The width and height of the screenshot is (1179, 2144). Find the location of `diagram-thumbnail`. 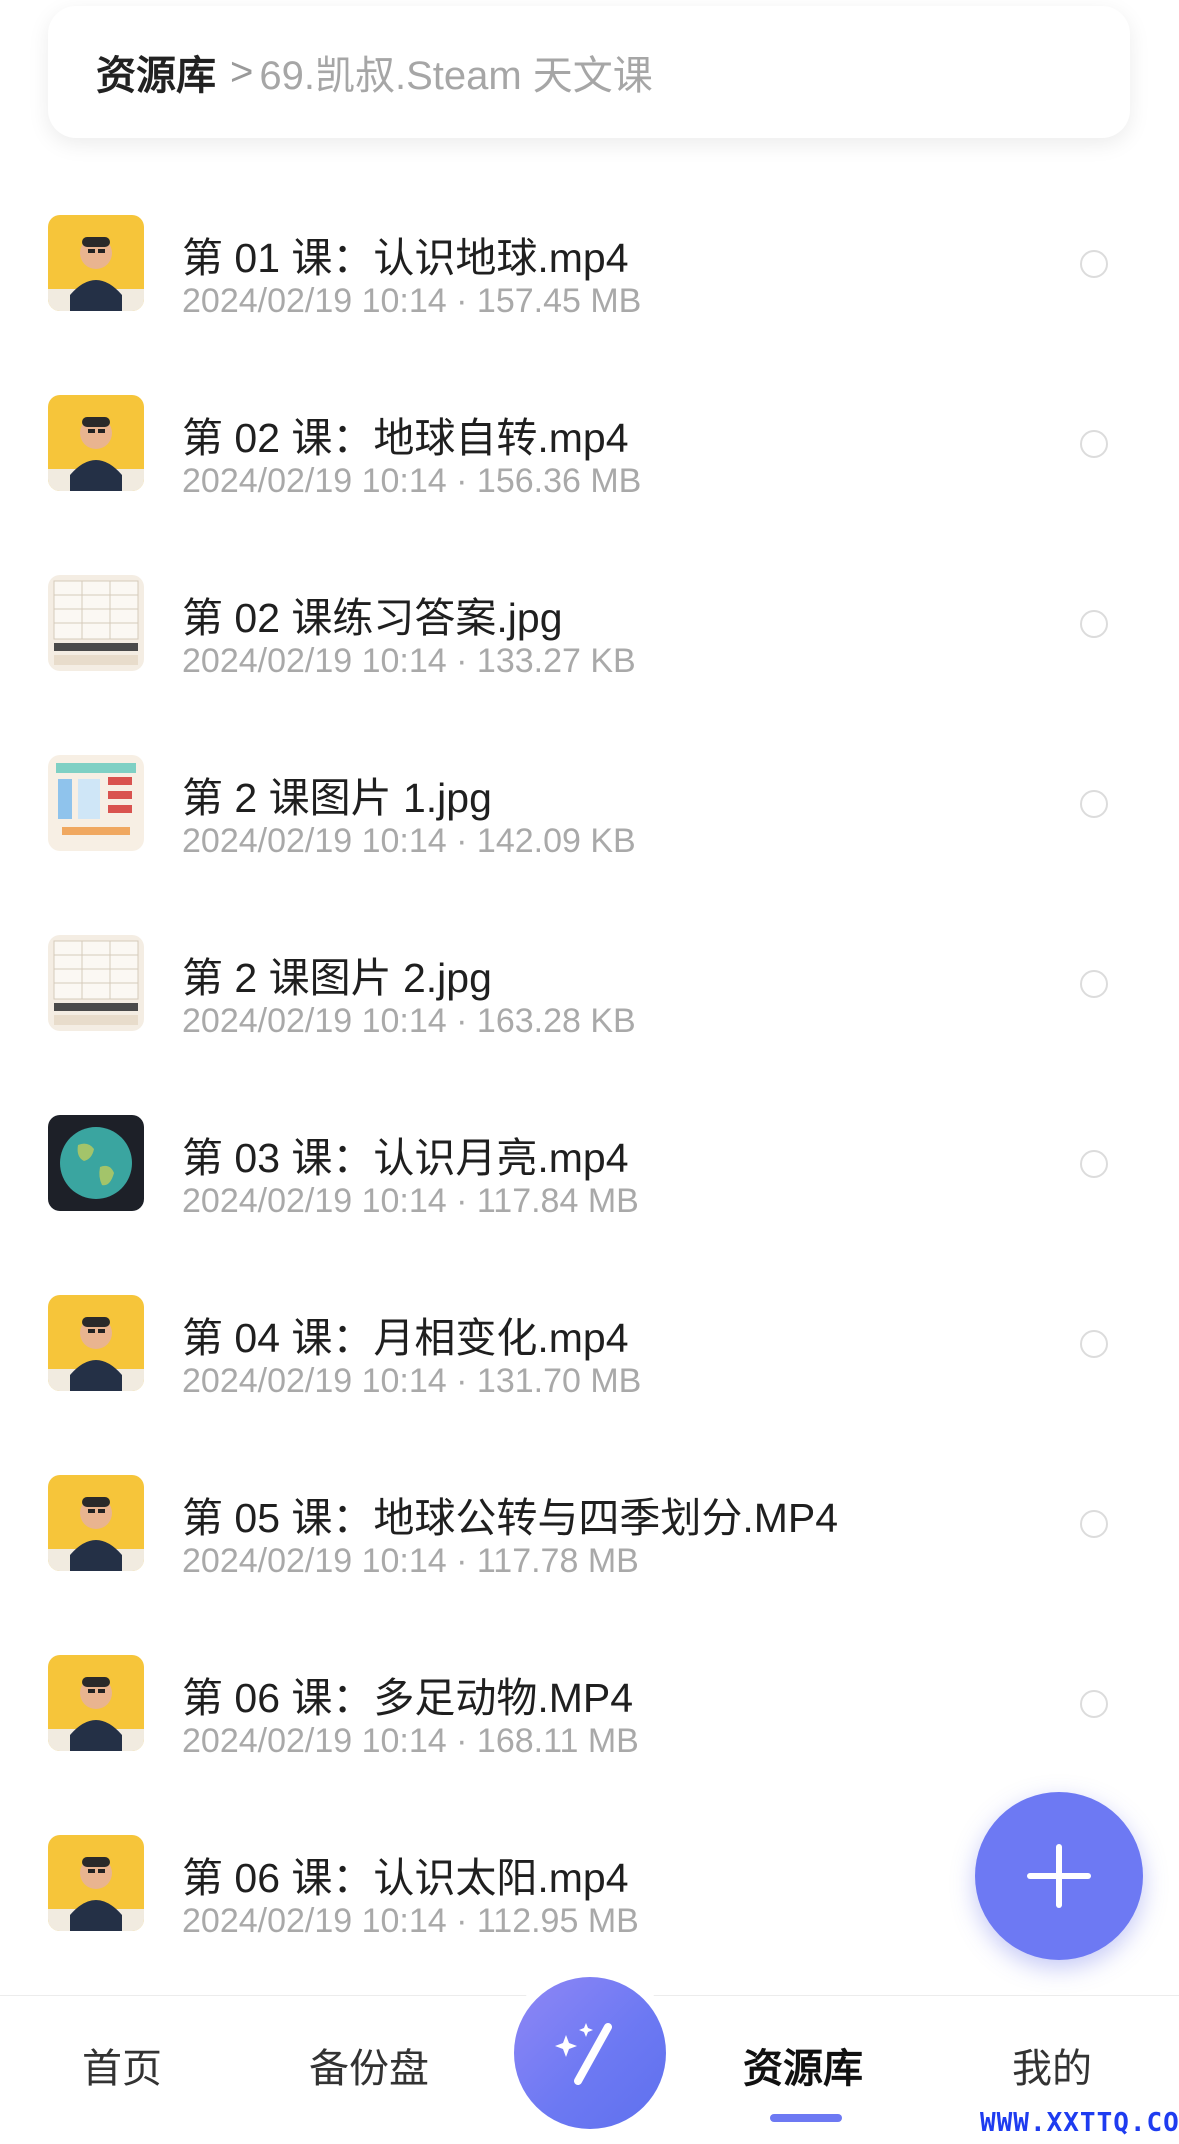

diagram-thumbnail is located at coordinates (96, 803).